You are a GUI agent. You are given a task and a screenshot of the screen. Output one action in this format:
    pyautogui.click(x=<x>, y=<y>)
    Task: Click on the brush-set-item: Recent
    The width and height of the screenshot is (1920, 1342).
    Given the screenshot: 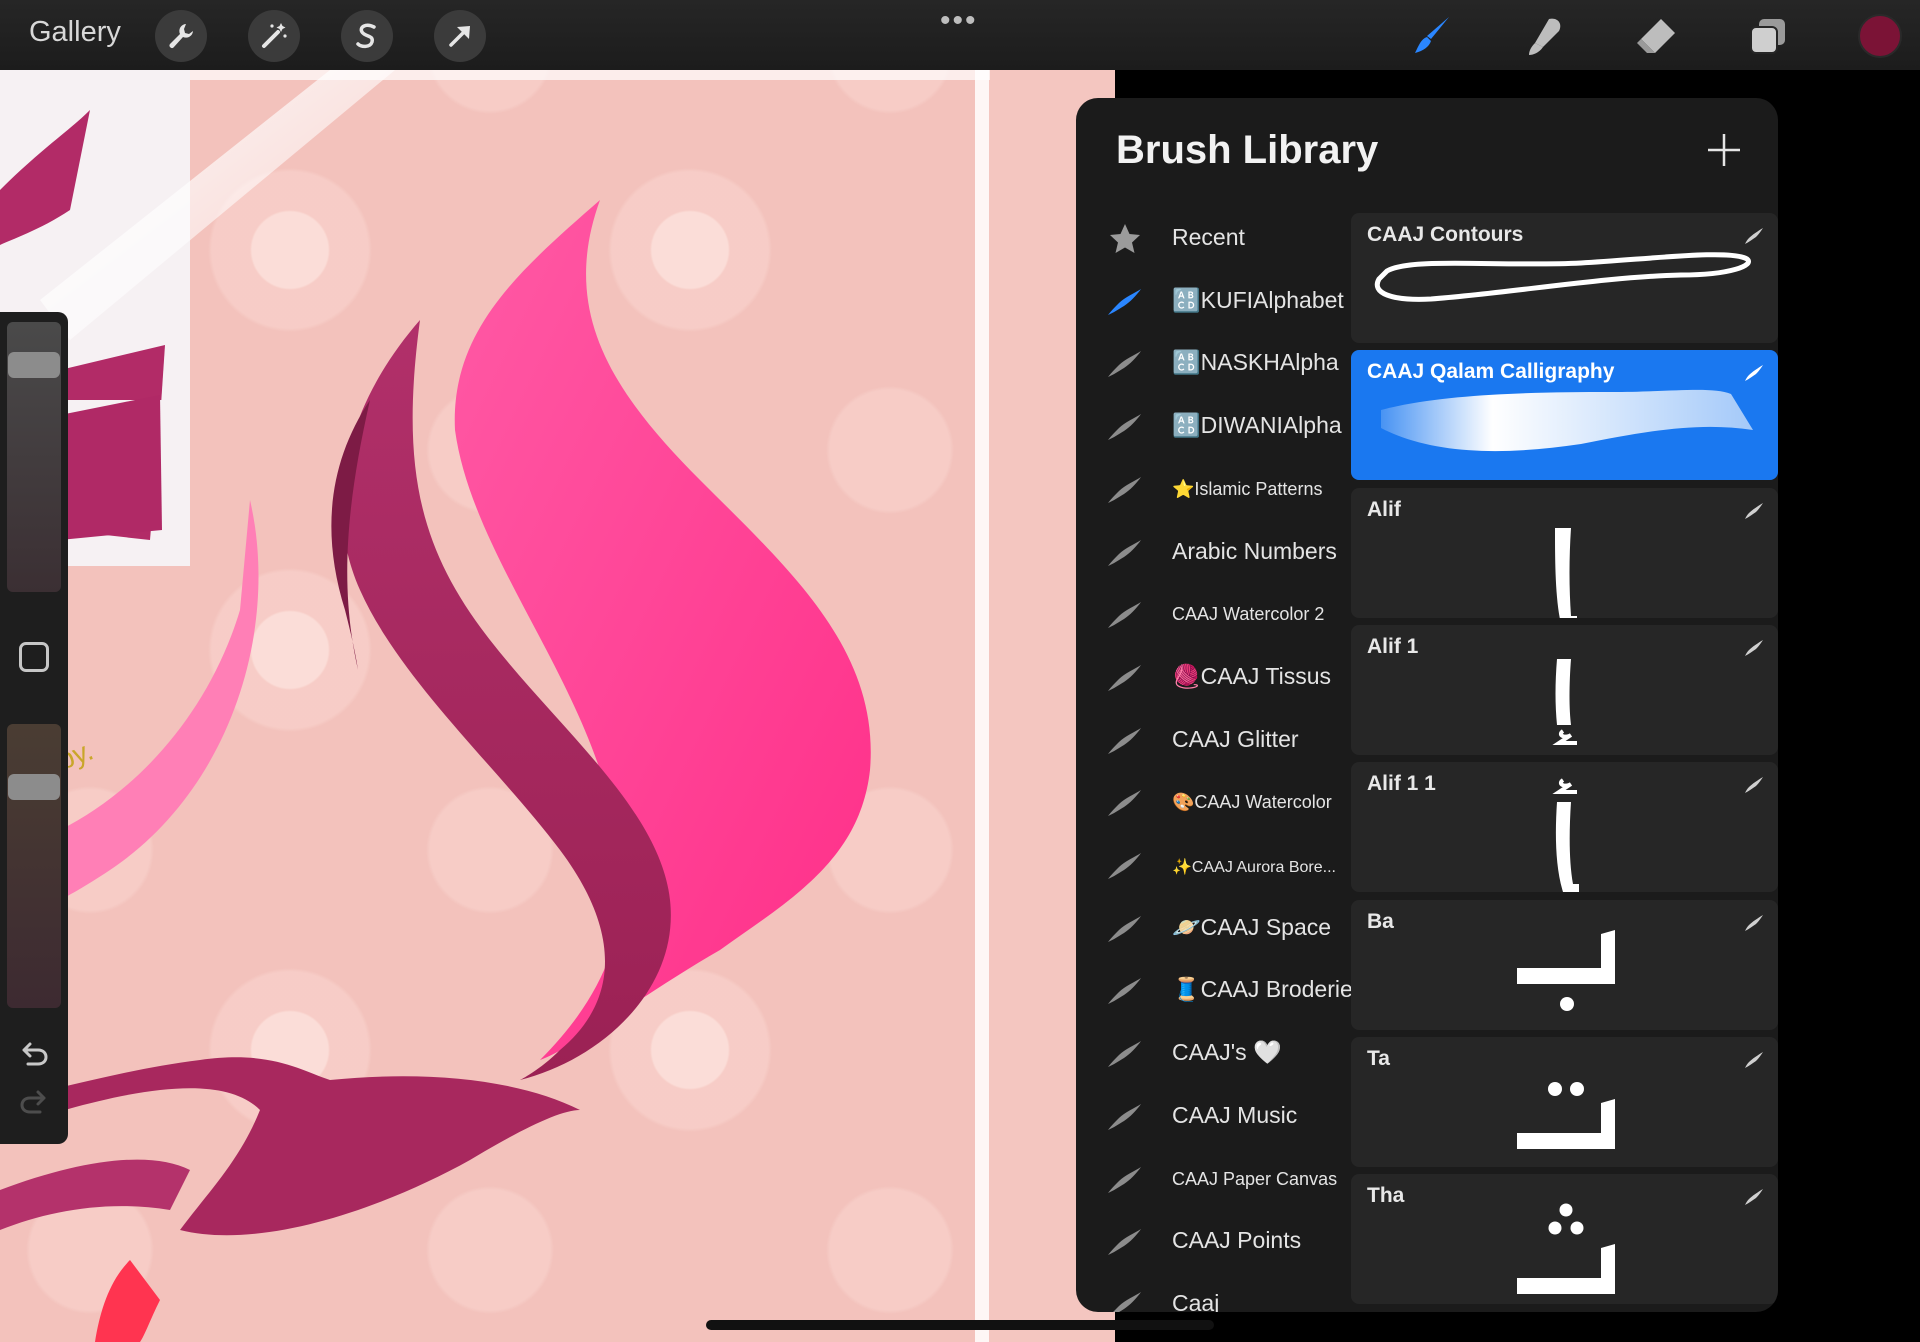 What is the action you would take?
    pyautogui.click(x=1212, y=239)
    